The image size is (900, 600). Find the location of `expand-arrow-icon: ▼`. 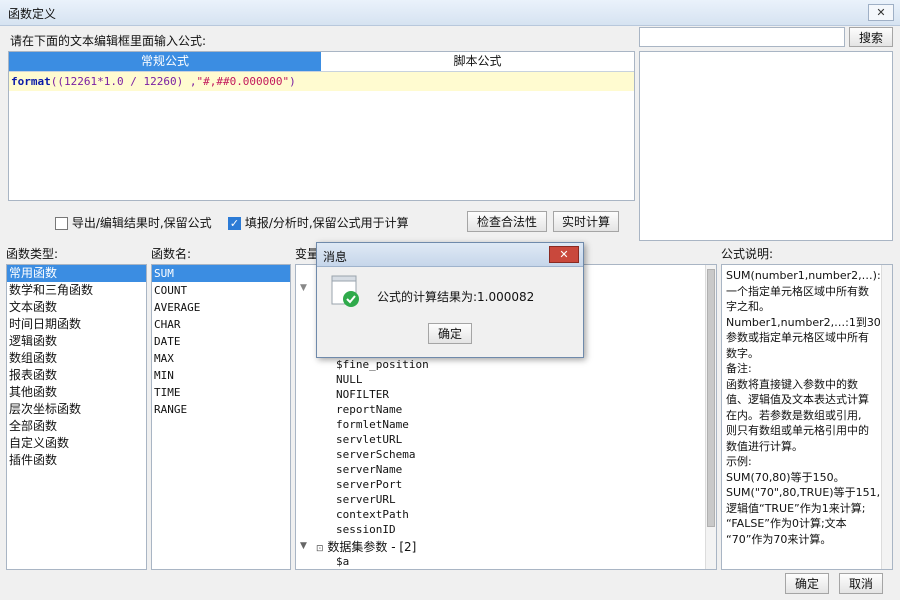

expand-arrow-icon: ▼ is located at coordinates (303, 288).